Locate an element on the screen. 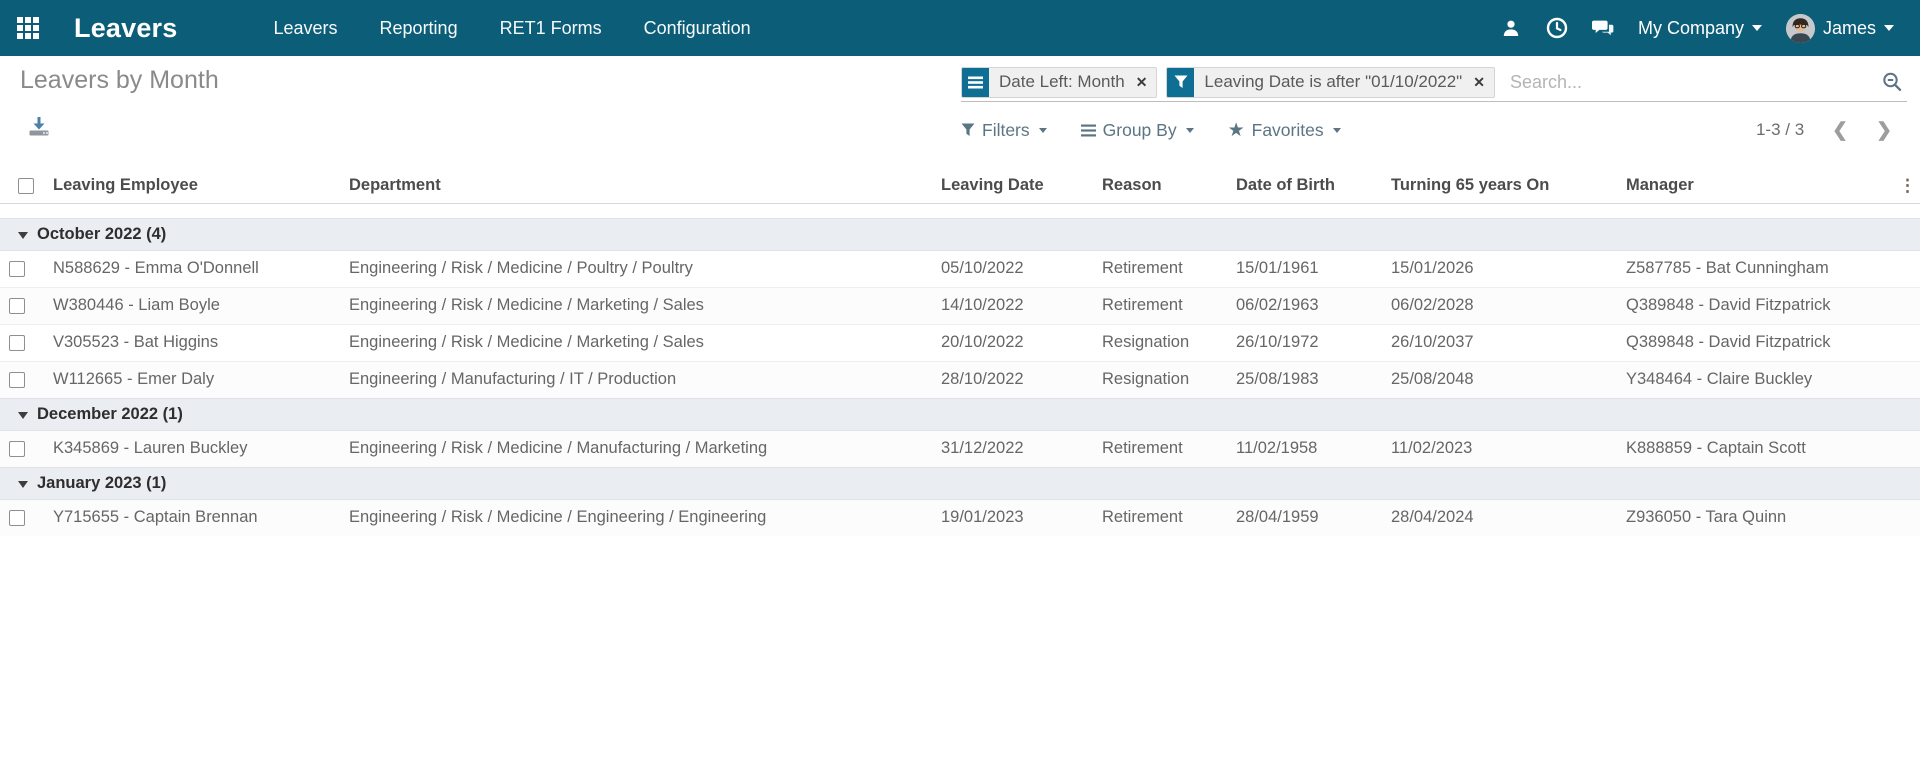 Image resolution: width=1920 pixels, height=768 pixels. group-by-button: Group By is located at coordinates (1137, 130).